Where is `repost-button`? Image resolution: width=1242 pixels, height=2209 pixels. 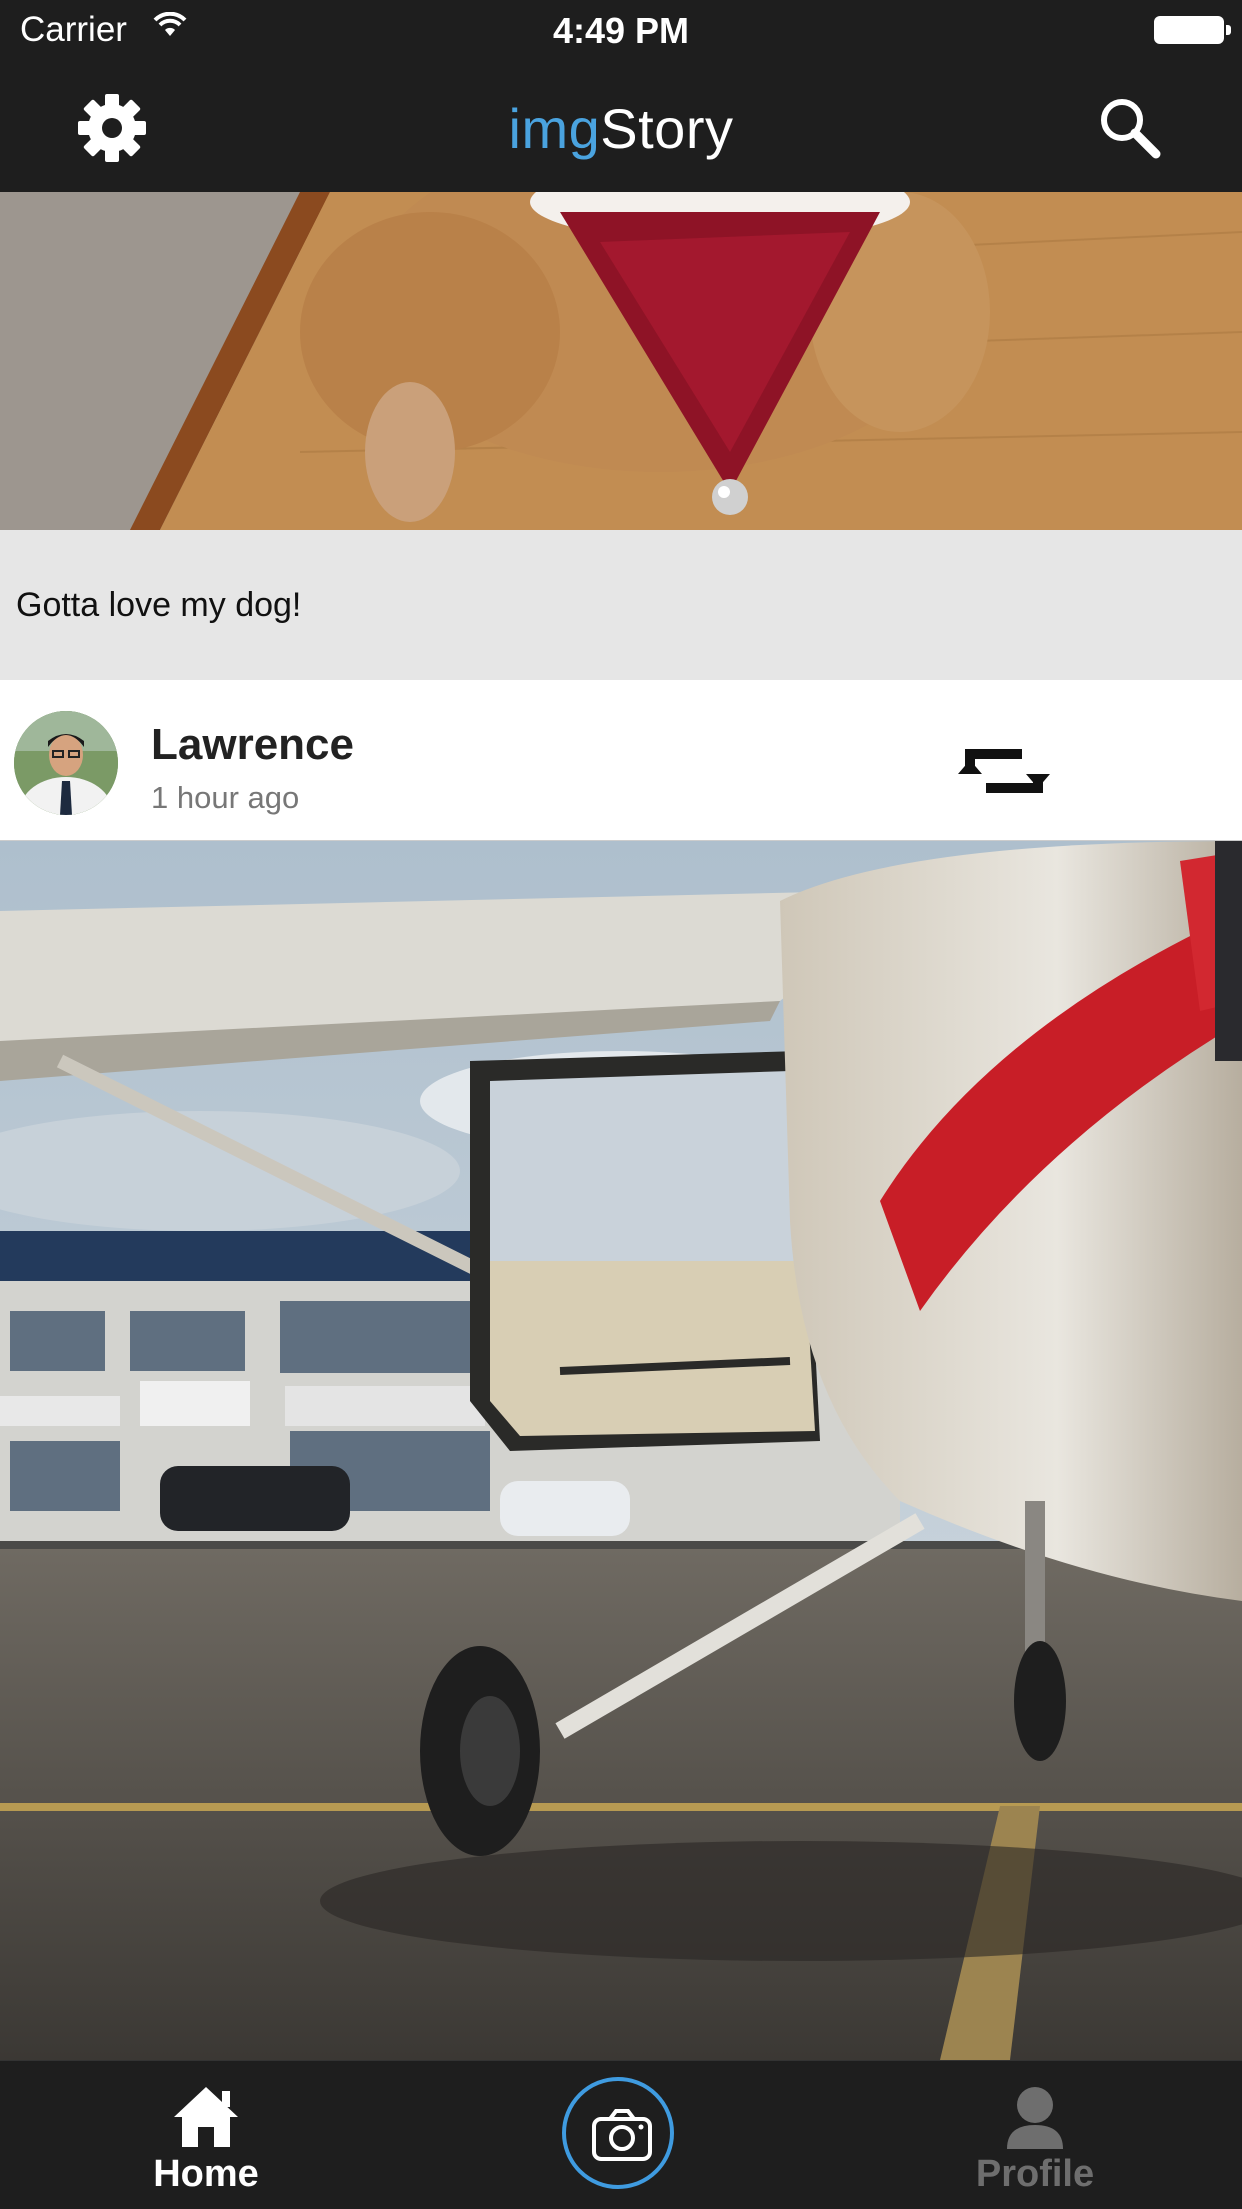
repost-button is located at coordinates (1004, 771).